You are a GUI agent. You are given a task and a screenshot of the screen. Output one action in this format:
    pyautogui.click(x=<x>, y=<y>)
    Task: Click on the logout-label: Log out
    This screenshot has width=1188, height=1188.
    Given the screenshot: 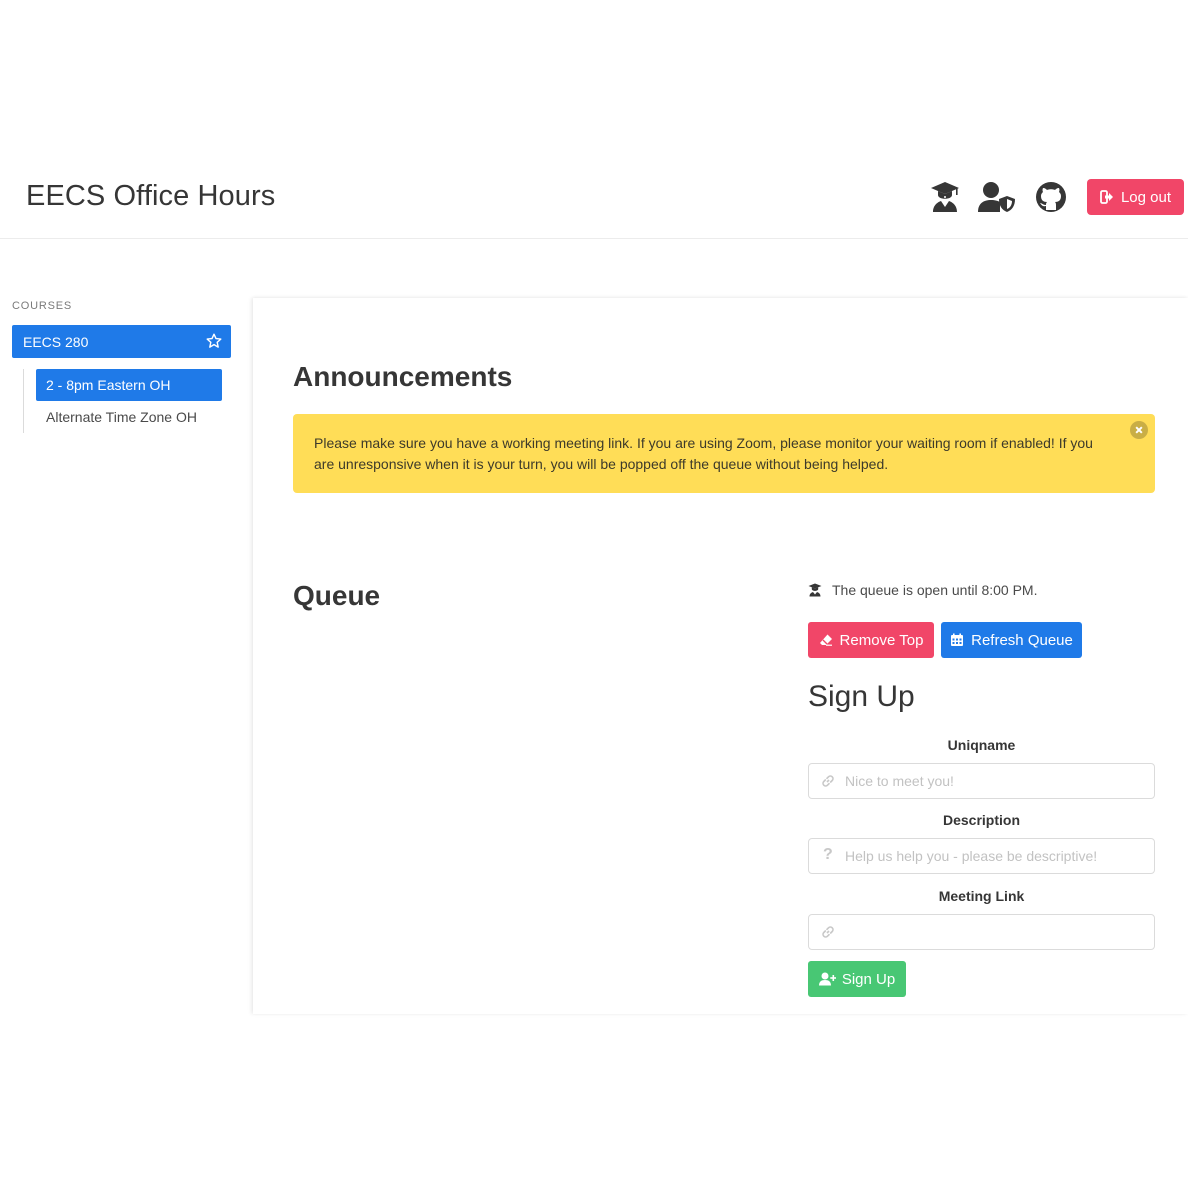 What is the action you would take?
    pyautogui.click(x=1146, y=197)
    